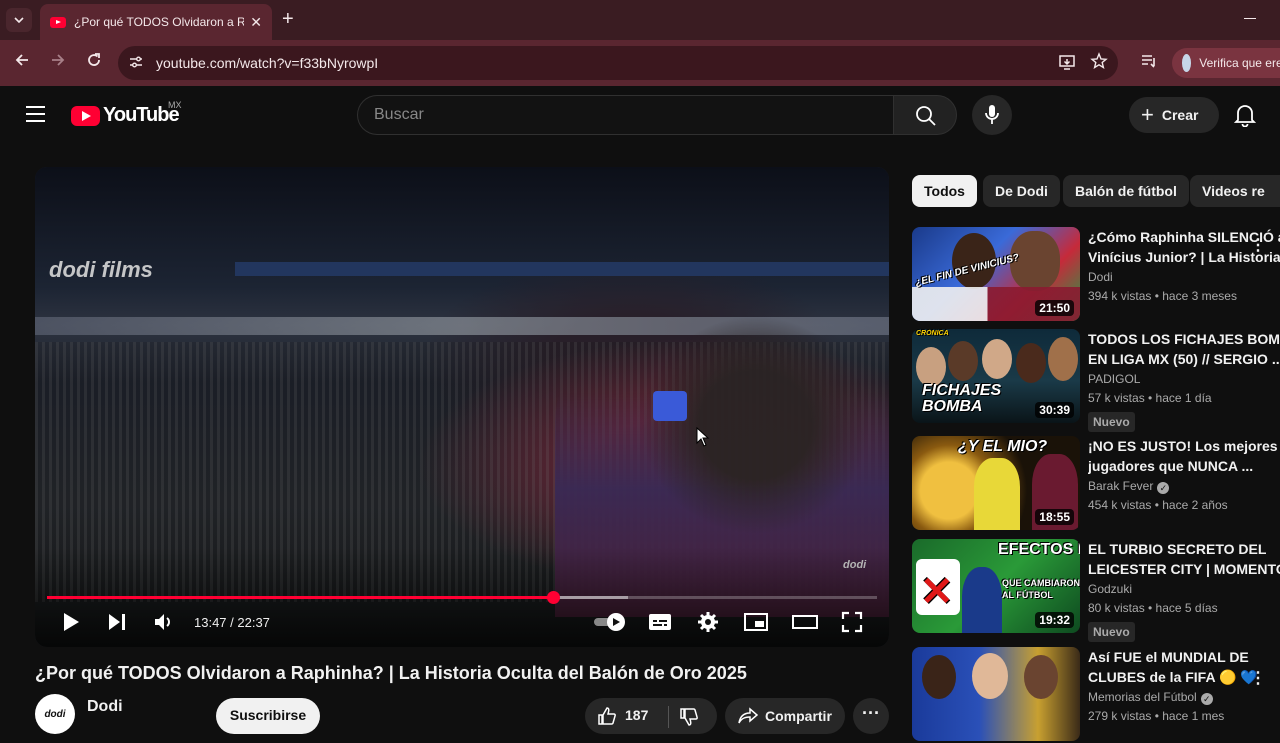 The image size is (1280, 743). I want to click on video-thumbnail: ¿EL FIN DE VINICIUS? 21:50, so click(996, 274).